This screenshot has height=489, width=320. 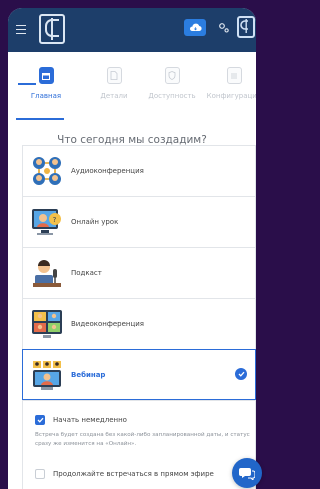 I want to click on gear-icon, so click(x=224, y=28).